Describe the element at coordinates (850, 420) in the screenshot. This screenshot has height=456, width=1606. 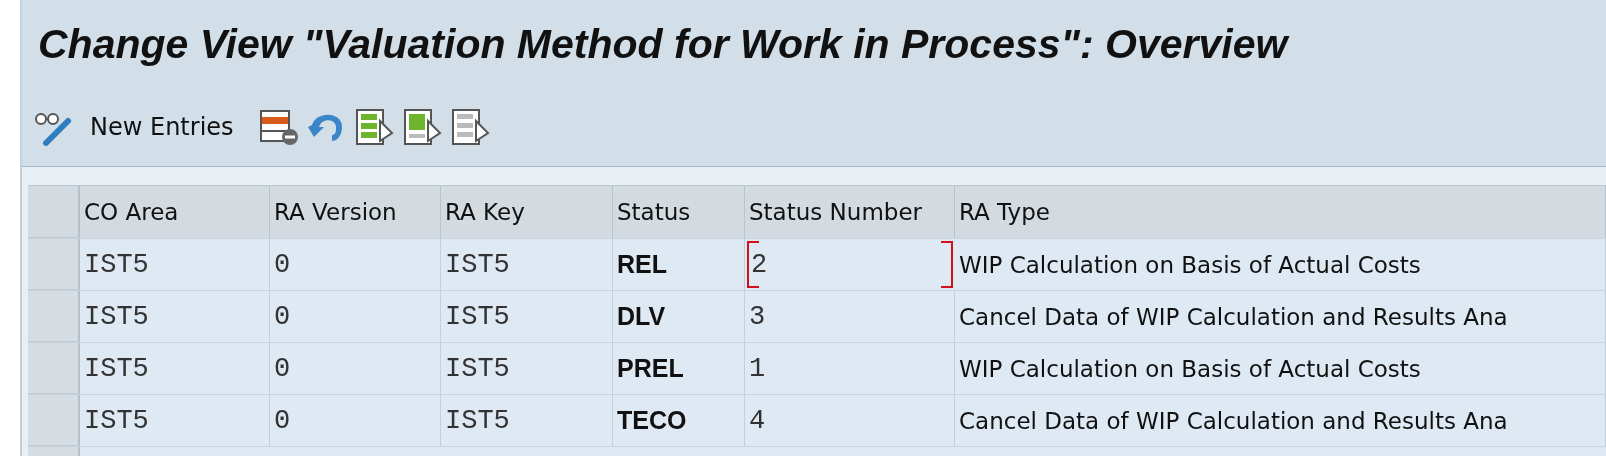
I see `table-cell: 4` at that location.